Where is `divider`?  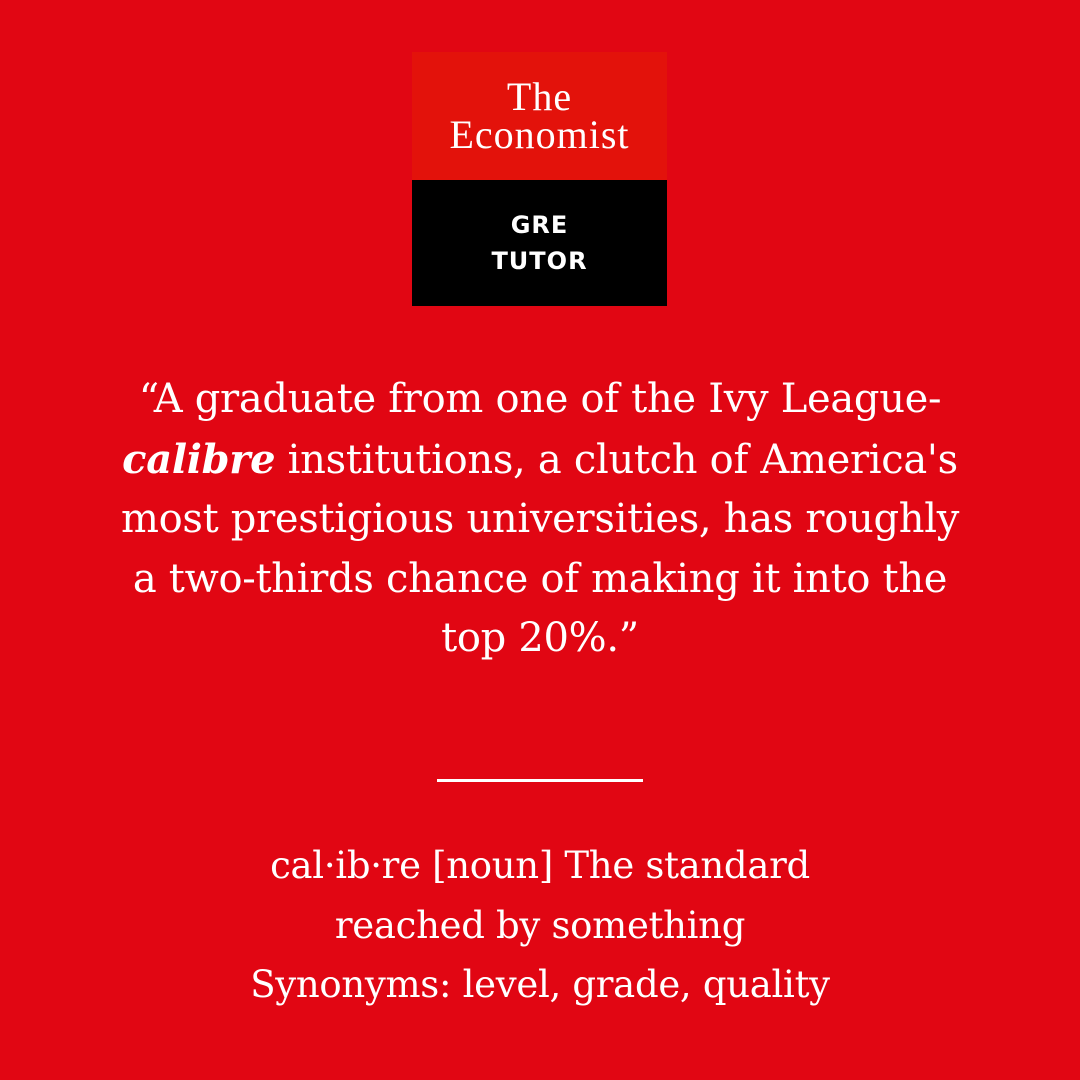
divider is located at coordinates (540, 780).